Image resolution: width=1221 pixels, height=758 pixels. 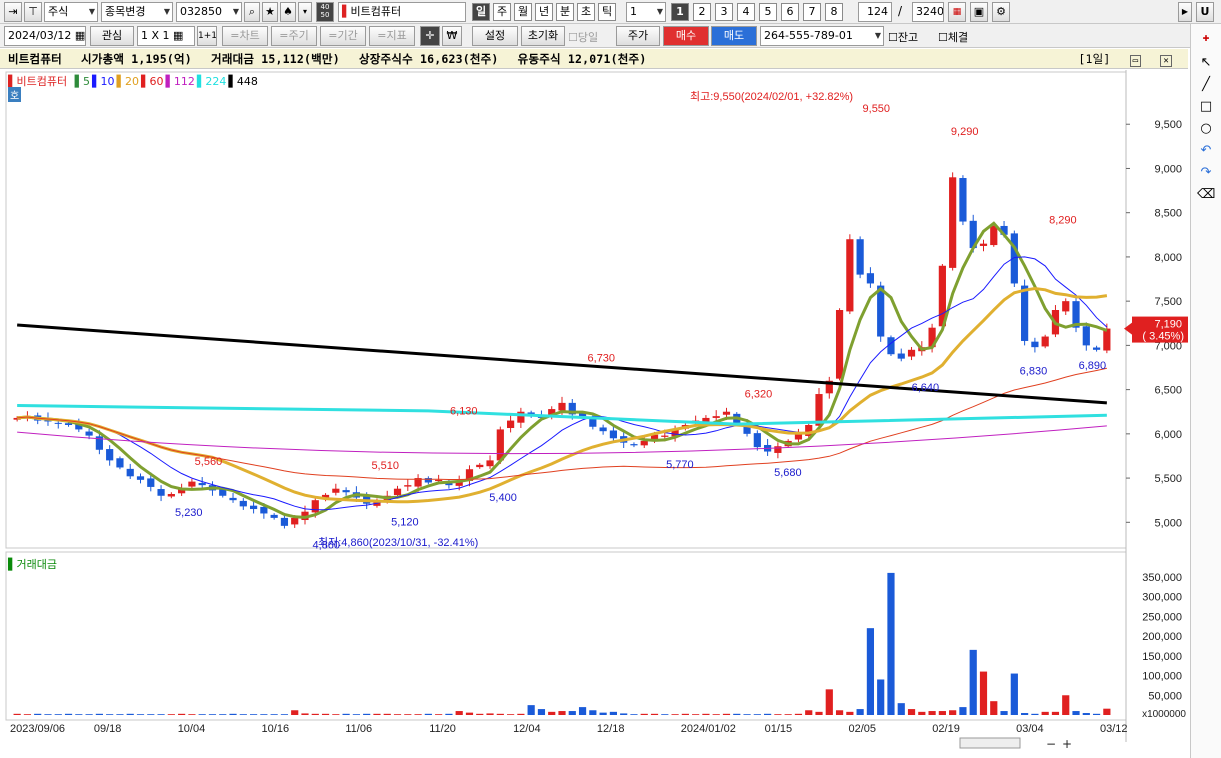 What do you see at coordinates (646, 12) in the screenshot?
I see `period-select: 1` at bounding box center [646, 12].